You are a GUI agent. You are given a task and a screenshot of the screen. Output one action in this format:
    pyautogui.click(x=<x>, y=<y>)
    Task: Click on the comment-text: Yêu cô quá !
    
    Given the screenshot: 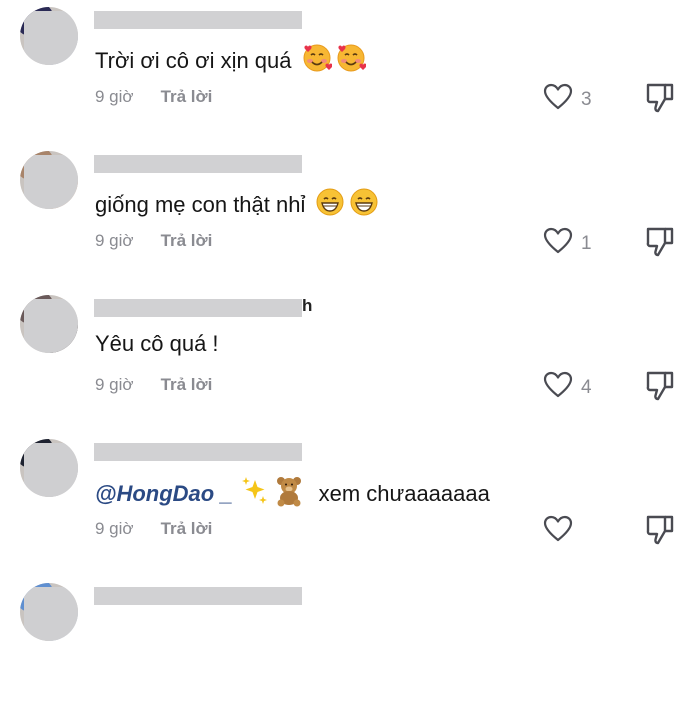 What is the action you would take?
    pyautogui.click(x=160, y=344)
    